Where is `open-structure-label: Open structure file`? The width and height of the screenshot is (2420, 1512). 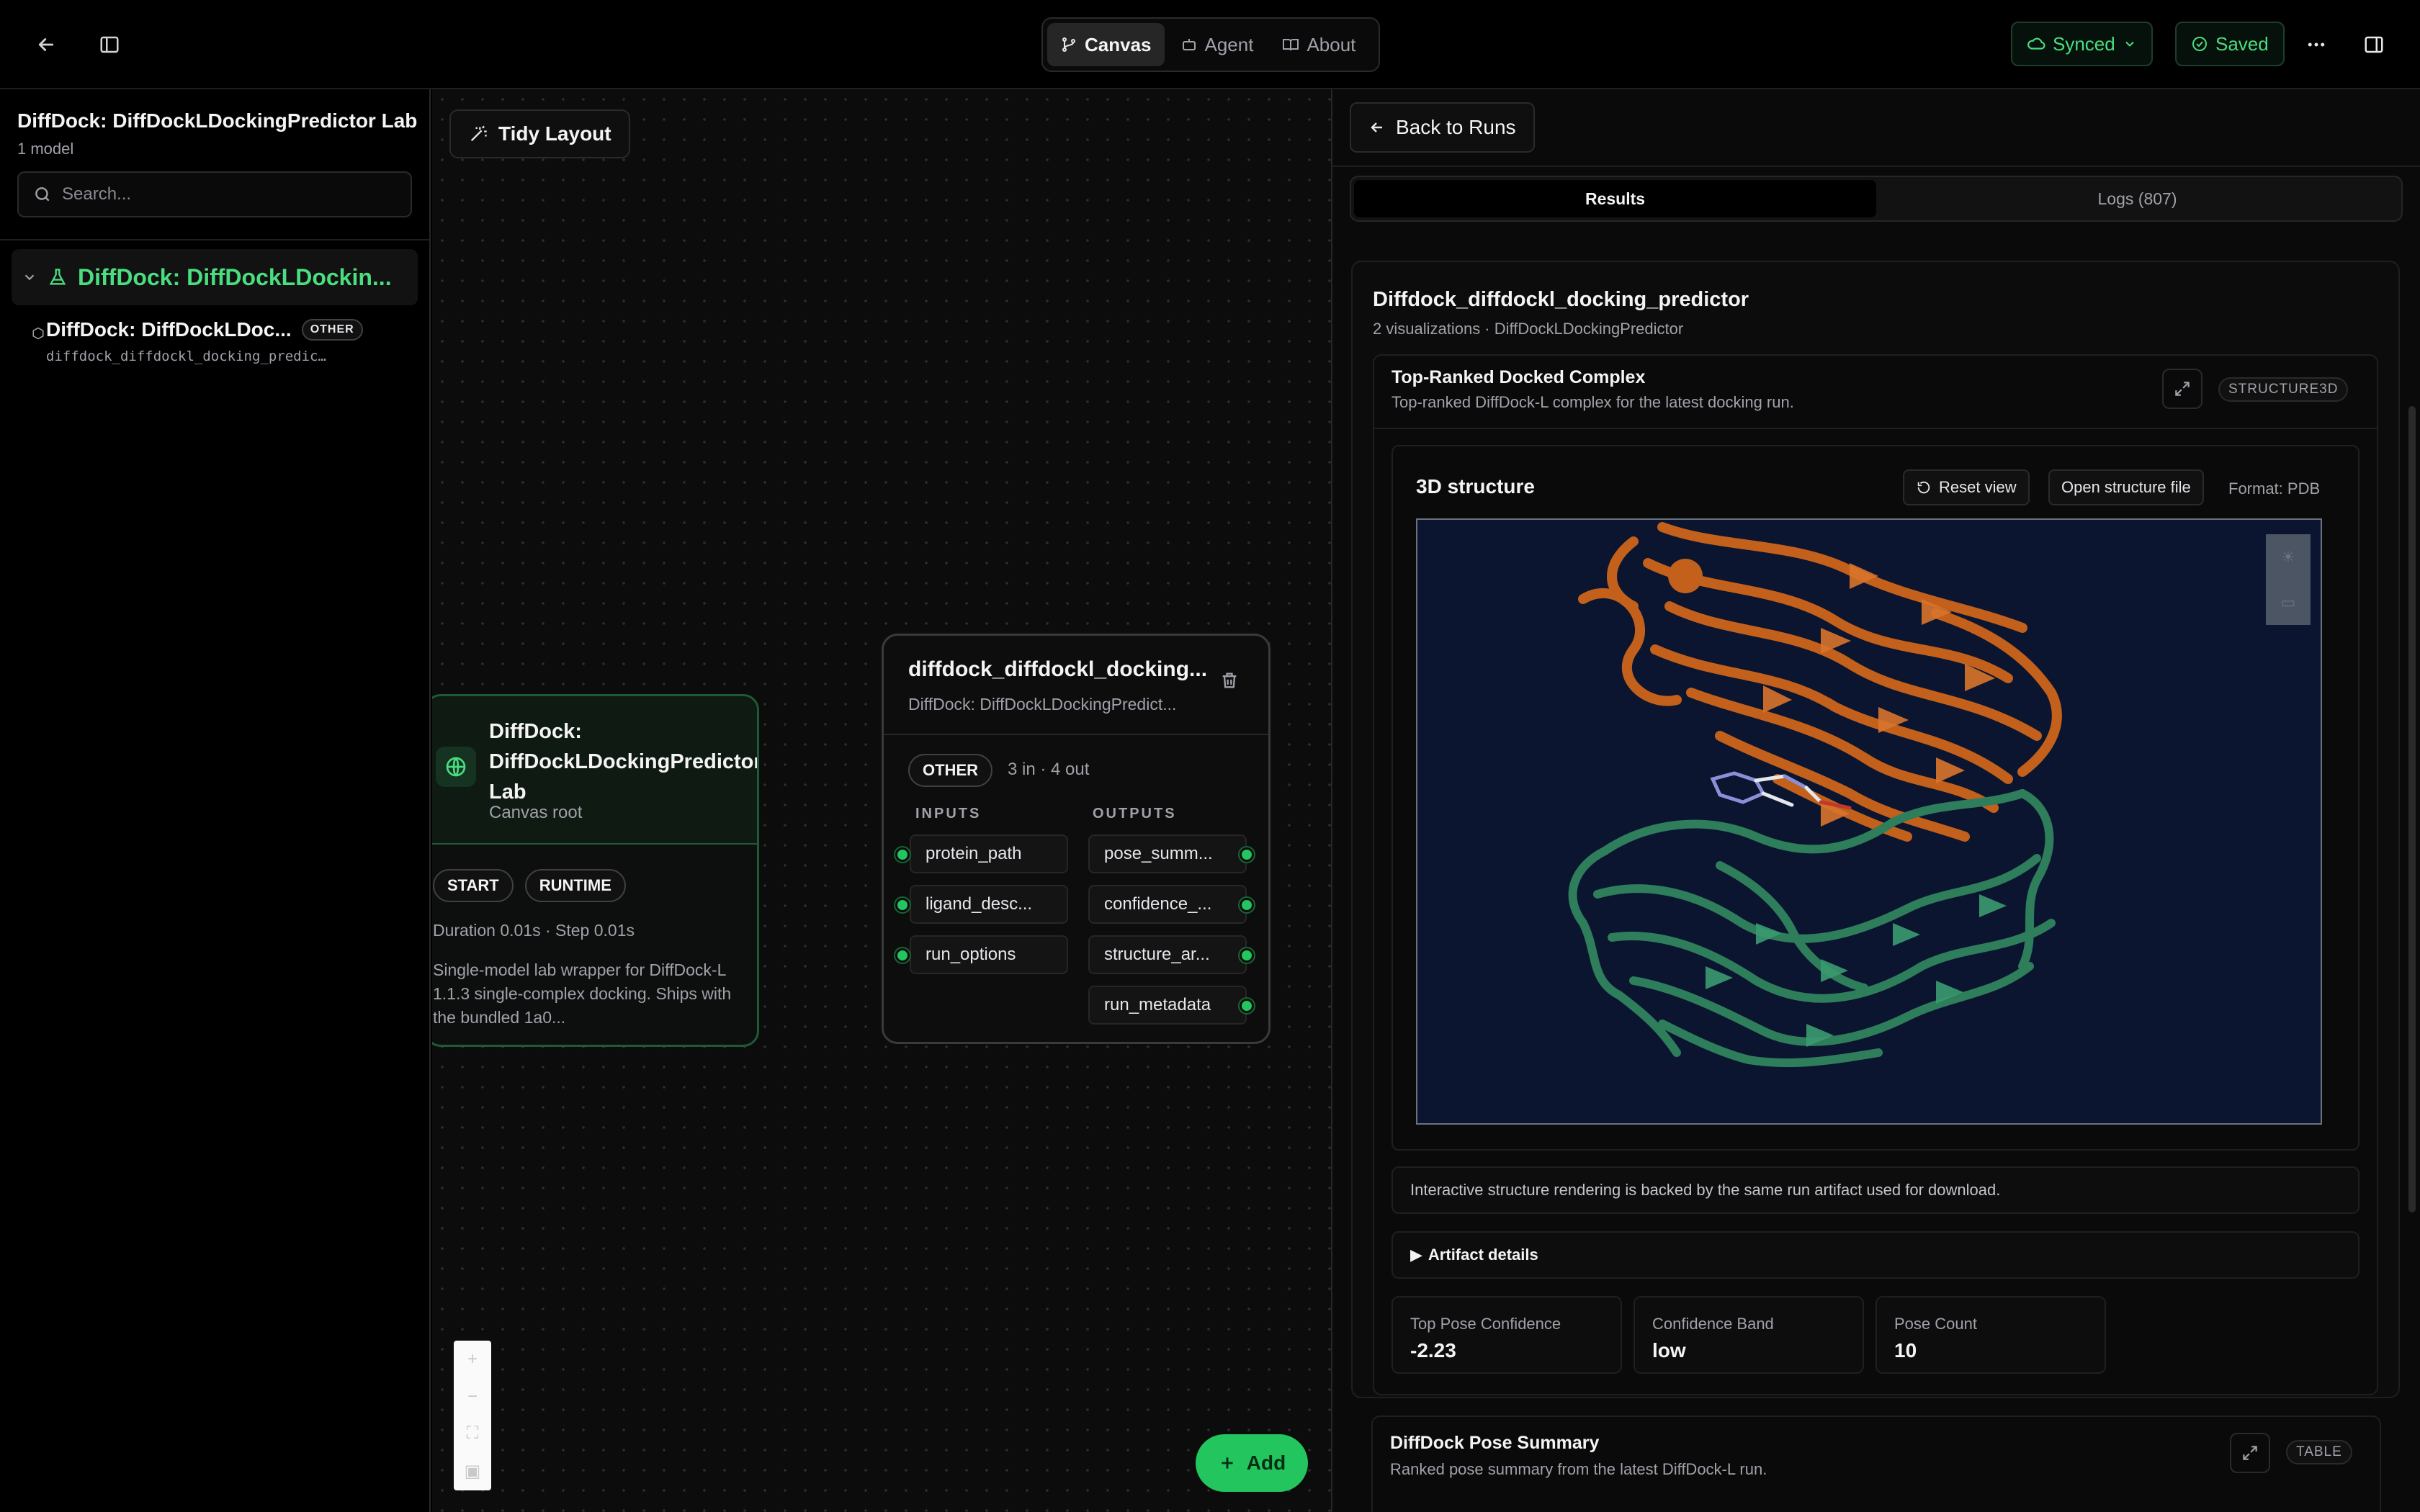
open-structure-label: Open structure file is located at coordinates (2126, 487).